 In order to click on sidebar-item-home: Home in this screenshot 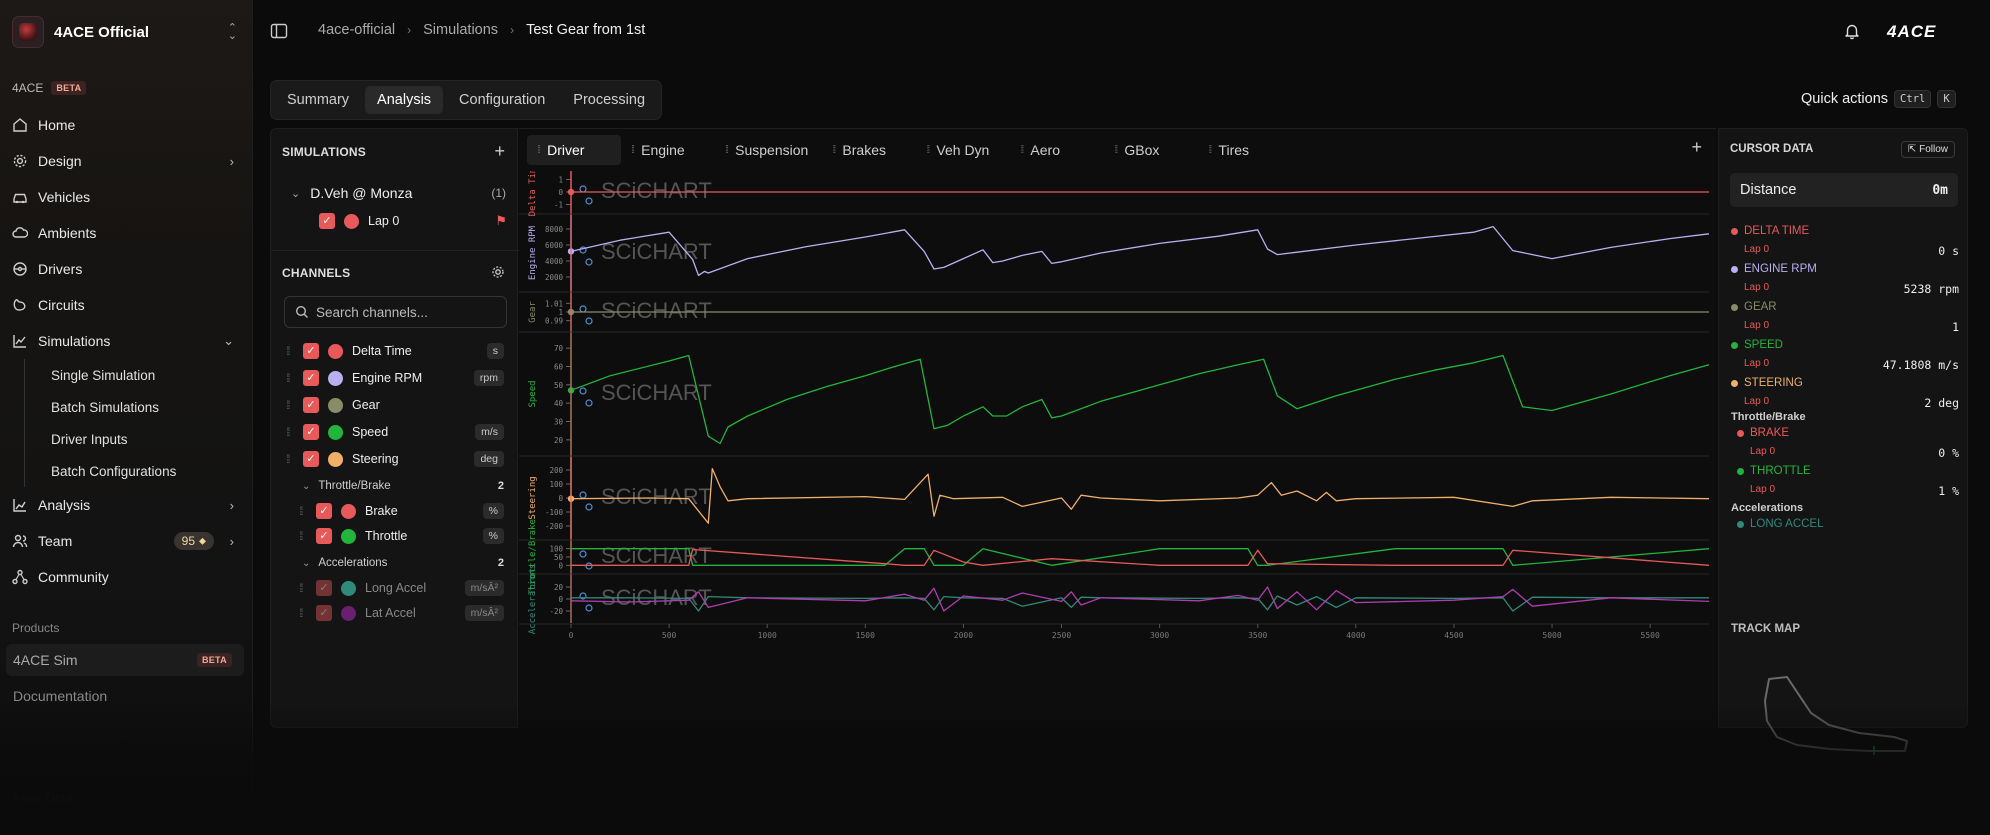, I will do `click(127, 125)`.